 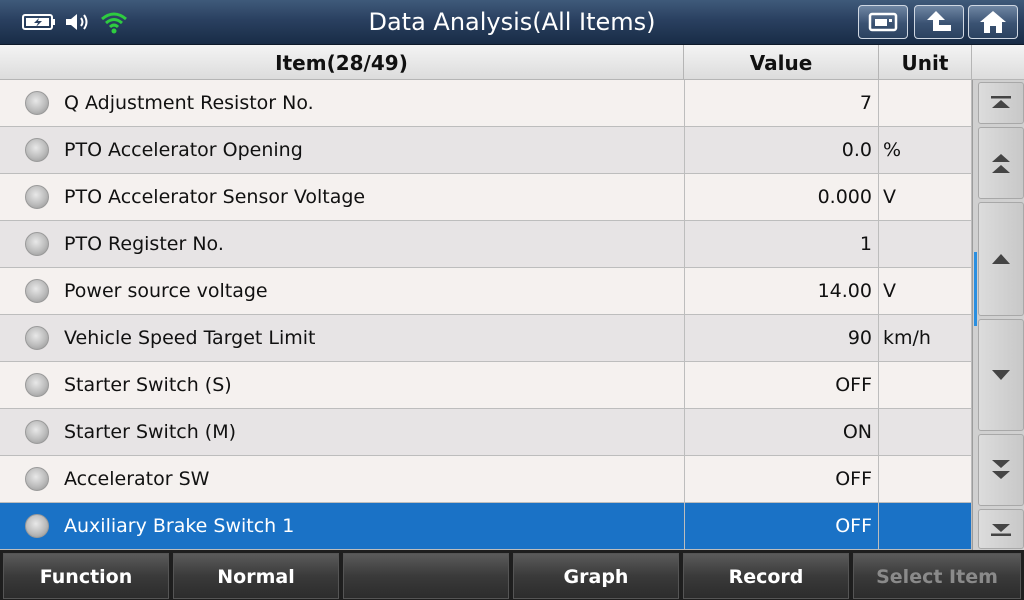 I want to click on scroll-top-button, so click(x=1001, y=103).